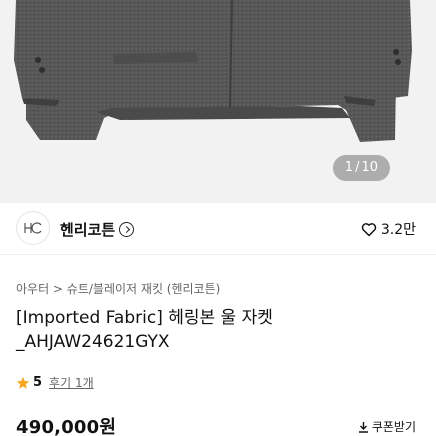  Describe the element at coordinates (398, 230) in the screenshot. I see `like-count: 3.2만` at that location.